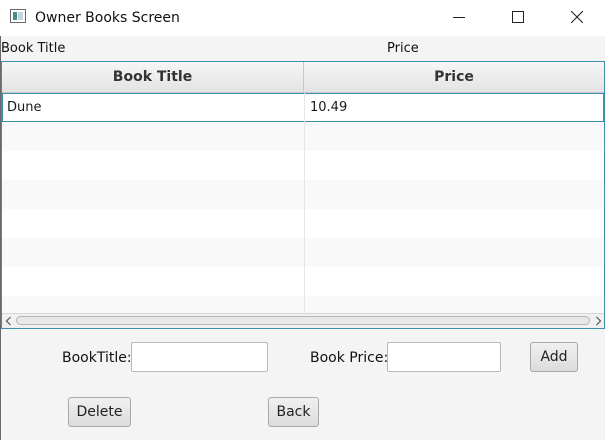  I want to click on window-title: Owner Books Screen, so click(107, 18).